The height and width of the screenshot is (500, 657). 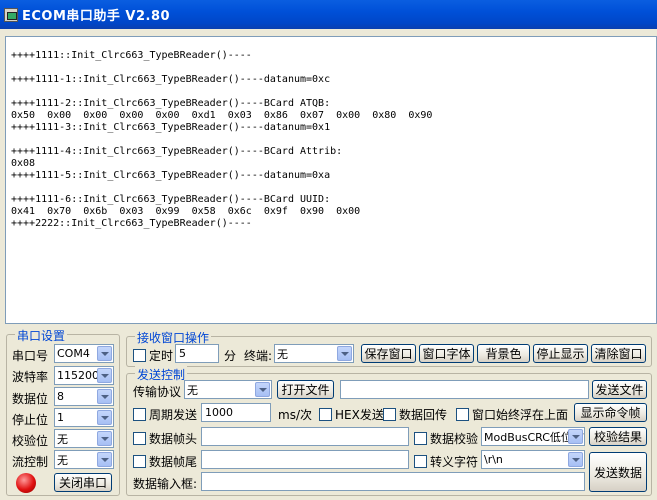 I want to click on stopbits-value: 1, so click(x=60, y=417).